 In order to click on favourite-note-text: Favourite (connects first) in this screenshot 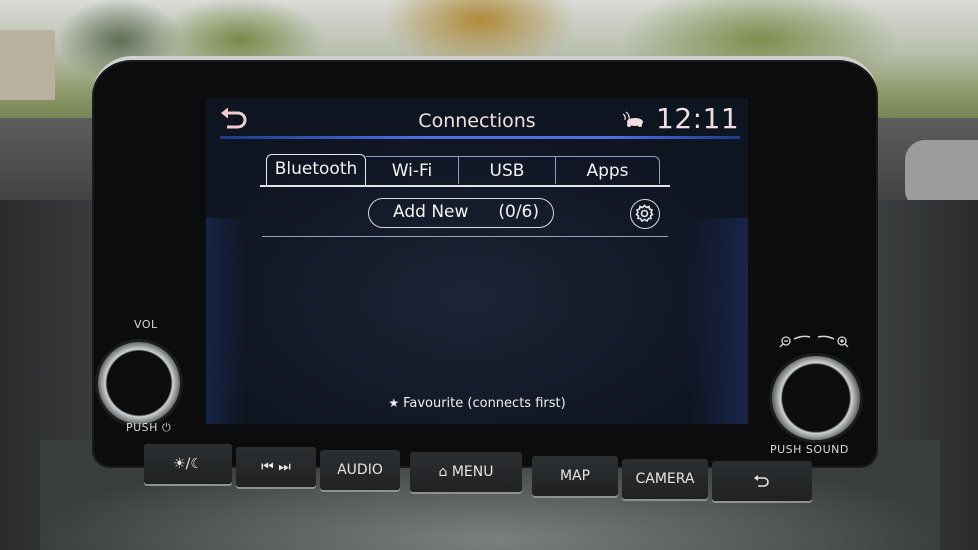, I will do `click(484, 403)`.